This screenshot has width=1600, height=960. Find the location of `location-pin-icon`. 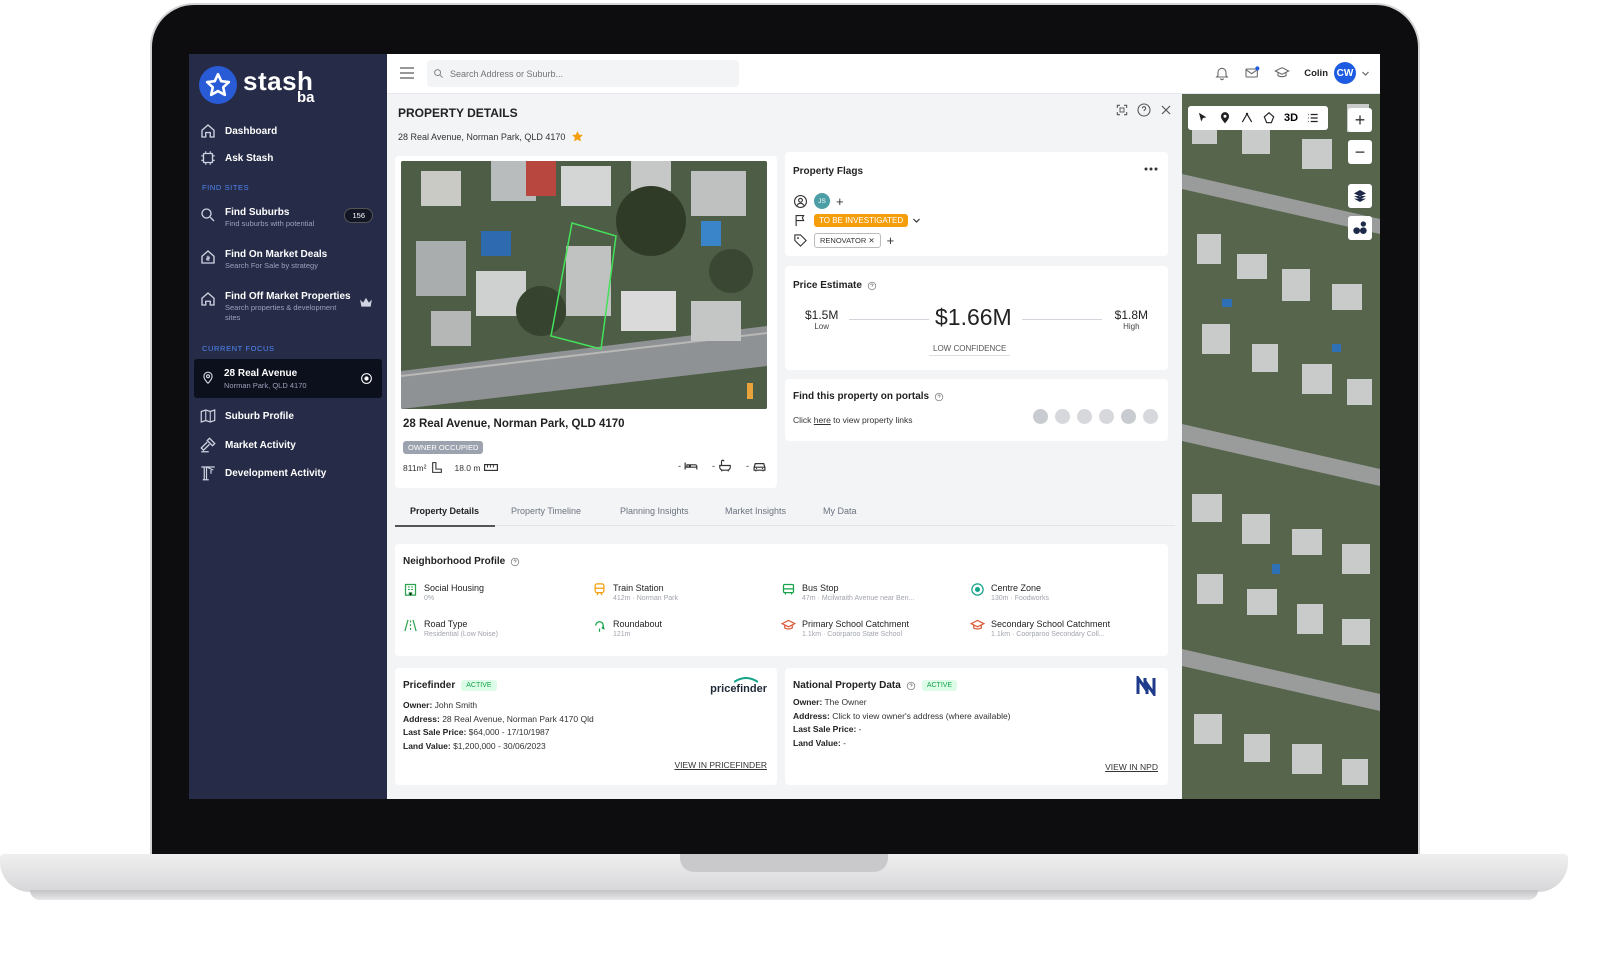

location-pin-icon is located at coordinates (1225, 118).